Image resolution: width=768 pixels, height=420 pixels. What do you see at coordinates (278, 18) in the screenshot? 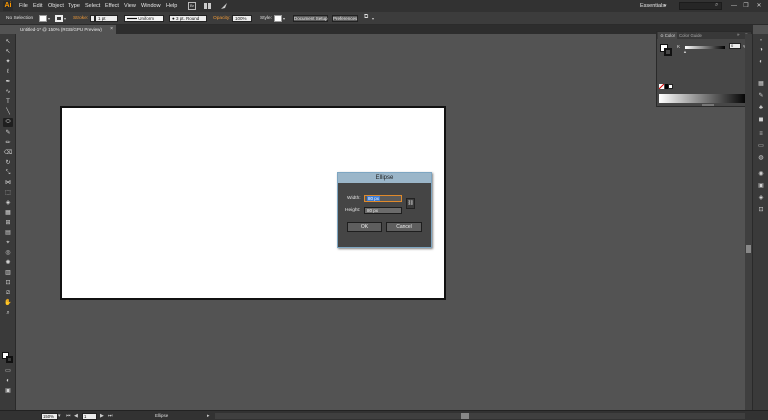
I see `graphic-style-swatch` at bounding box center [278, 18].